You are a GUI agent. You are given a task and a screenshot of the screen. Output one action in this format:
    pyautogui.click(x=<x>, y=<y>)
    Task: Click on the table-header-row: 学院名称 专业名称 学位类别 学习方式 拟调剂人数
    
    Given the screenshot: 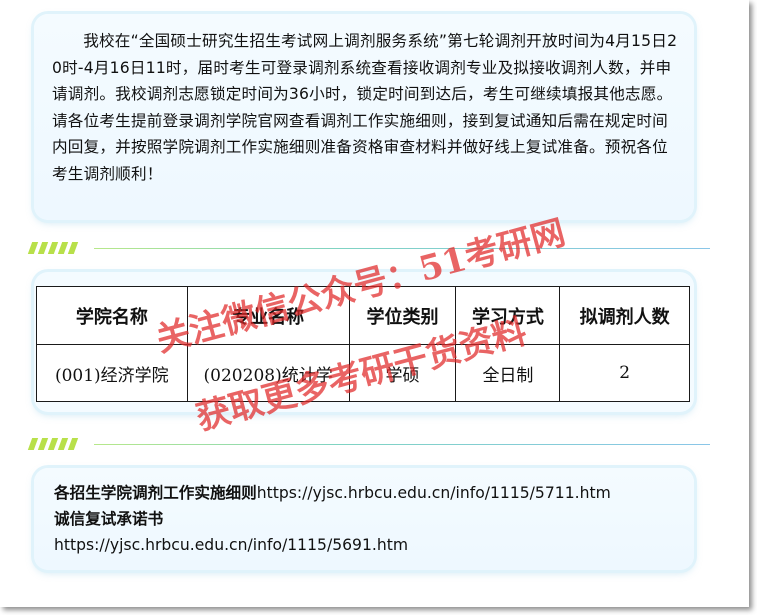 What is the action you would take?
    pyautogui.click(x=363, y=315)
    